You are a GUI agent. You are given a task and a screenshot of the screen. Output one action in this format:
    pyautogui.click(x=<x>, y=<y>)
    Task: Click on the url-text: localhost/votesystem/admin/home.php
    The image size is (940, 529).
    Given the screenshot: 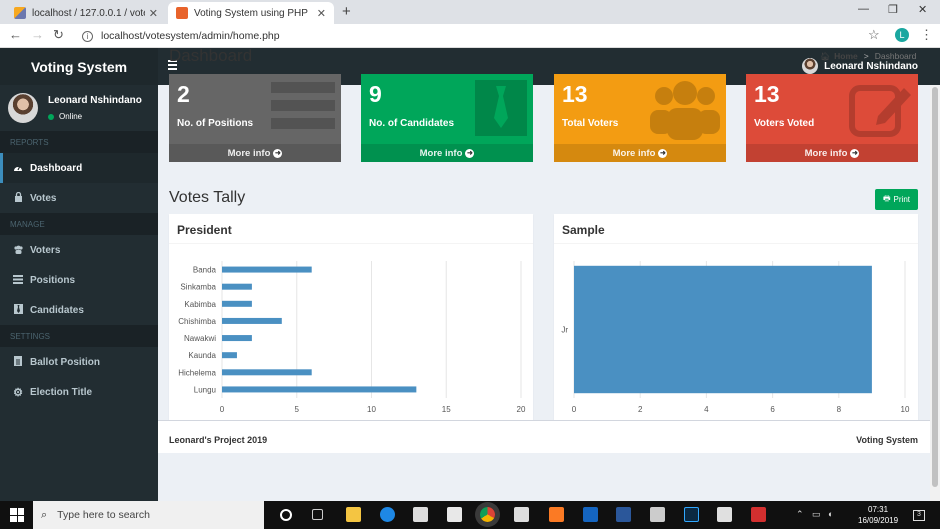 What is the action you would take?
    pyautogui.click(x=190, y=36)
    